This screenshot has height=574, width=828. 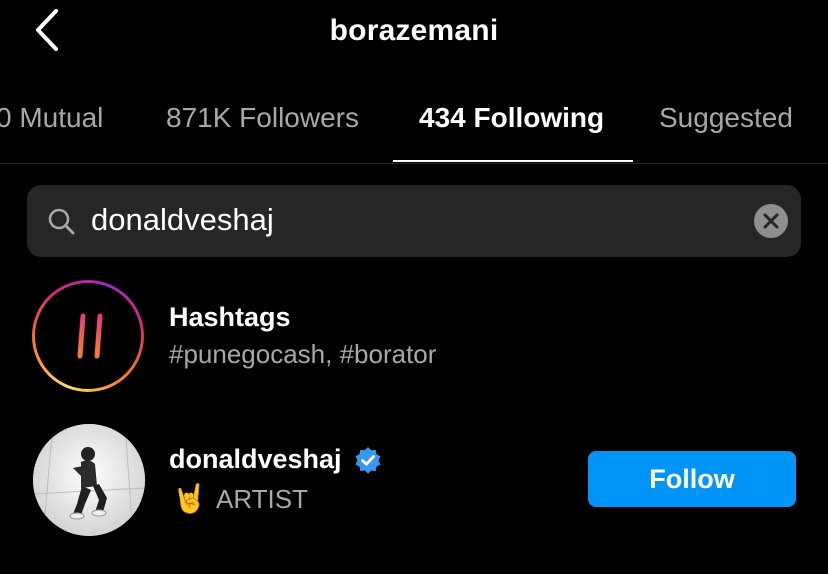 I want to click on user-category: ARTIST, so click(x=262, y=499).